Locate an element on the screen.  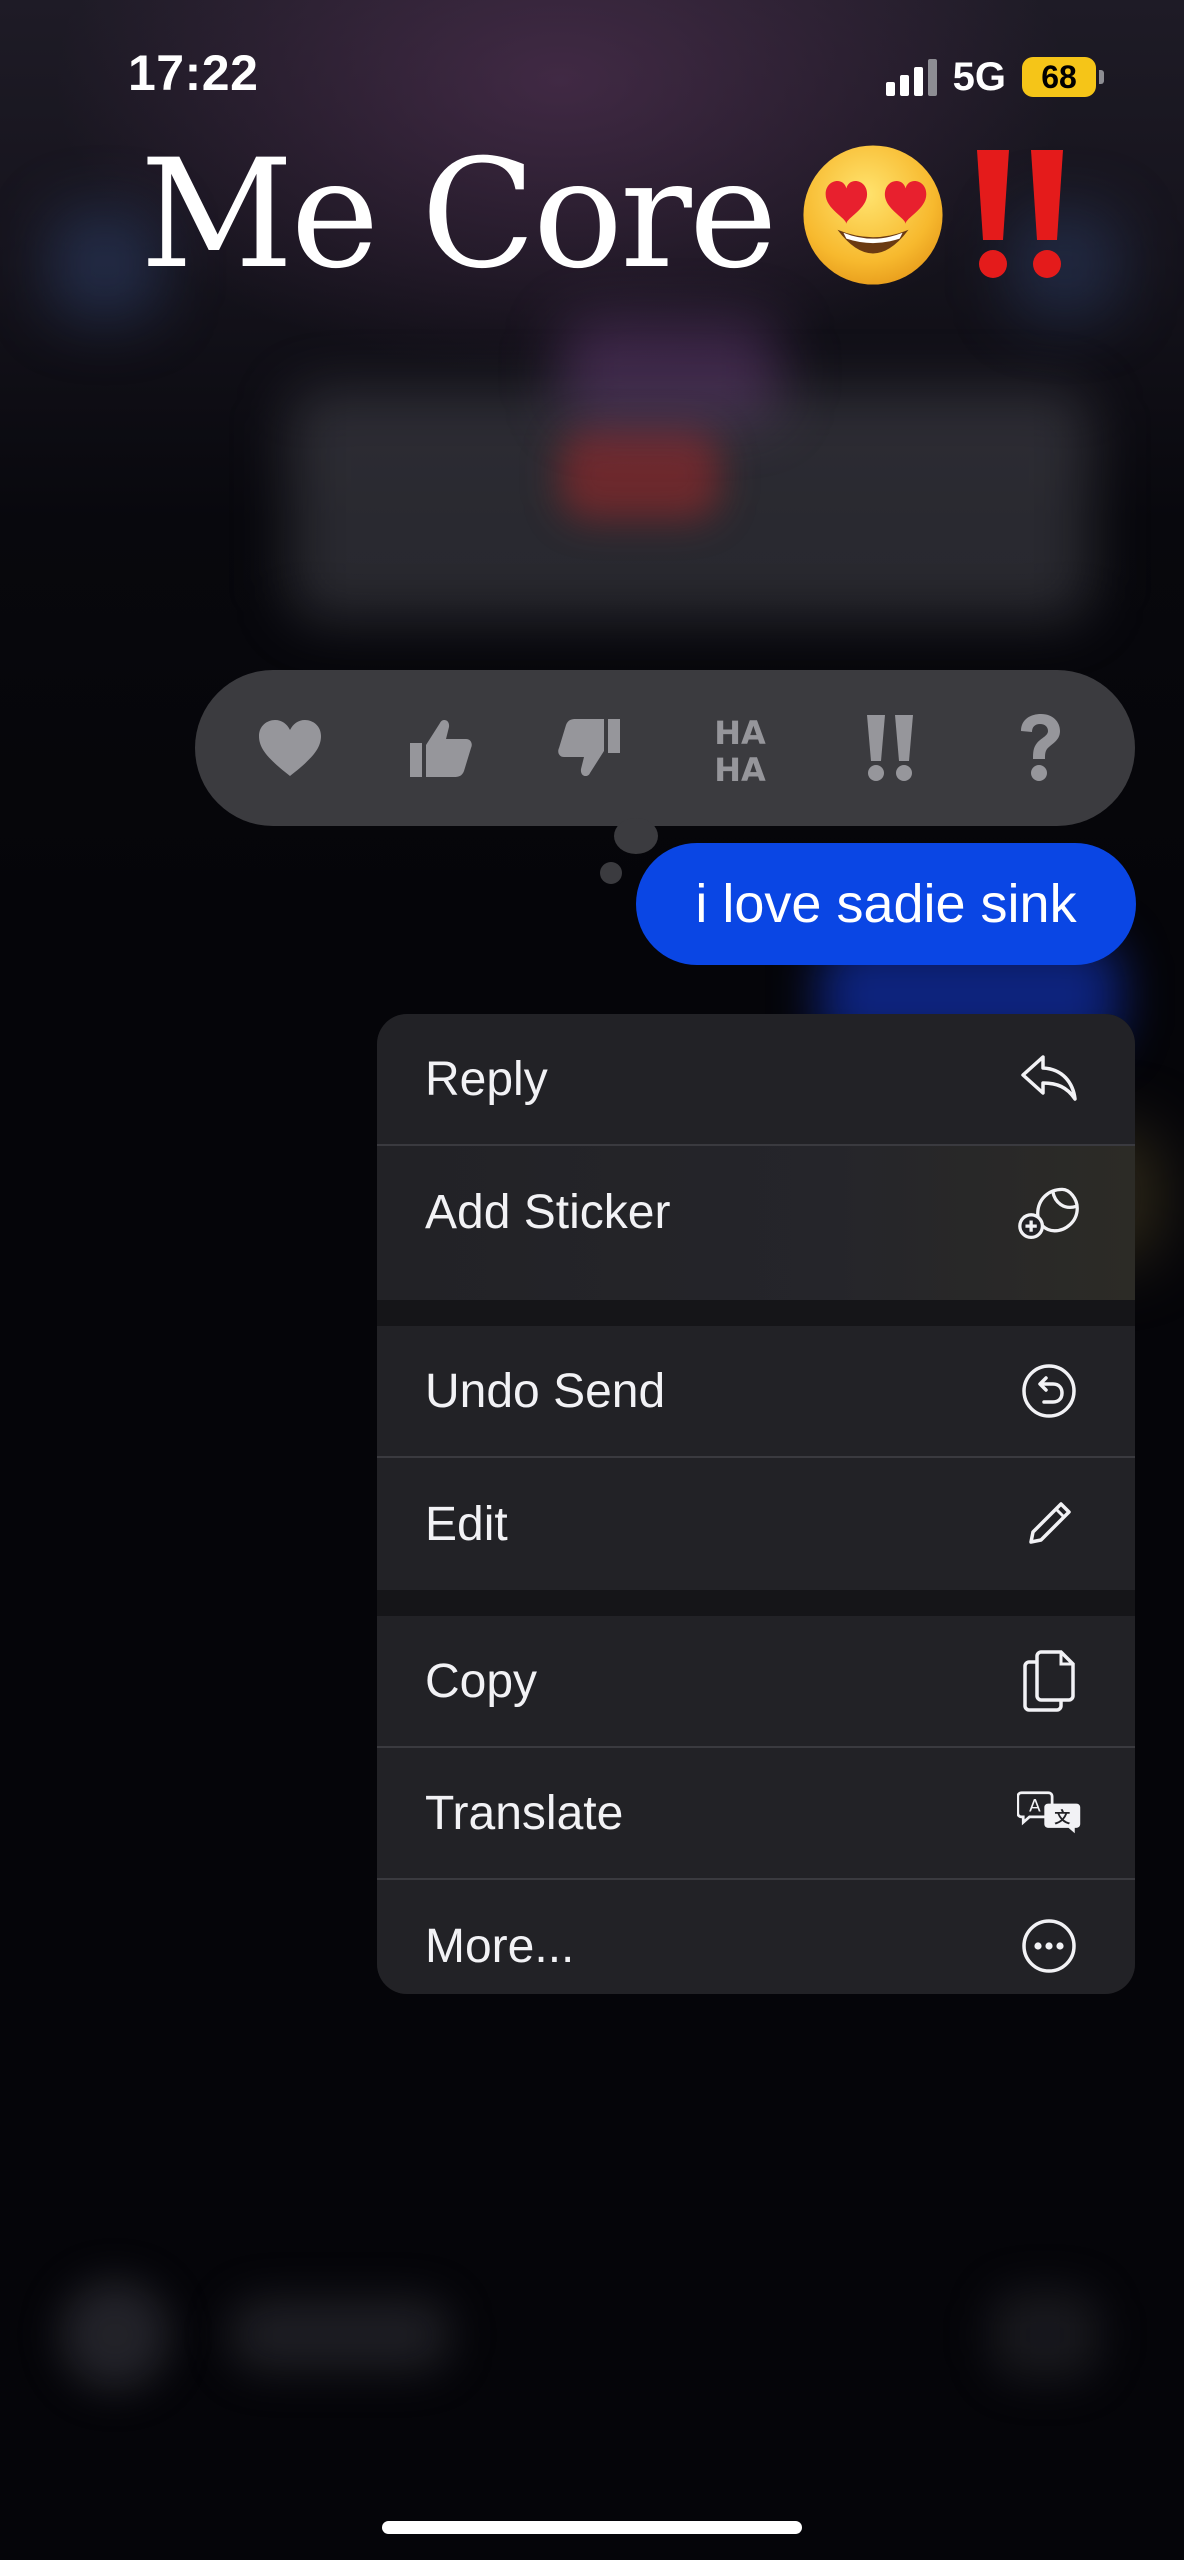
double-exclamation-emoji is located at coordinates (1020, 215).